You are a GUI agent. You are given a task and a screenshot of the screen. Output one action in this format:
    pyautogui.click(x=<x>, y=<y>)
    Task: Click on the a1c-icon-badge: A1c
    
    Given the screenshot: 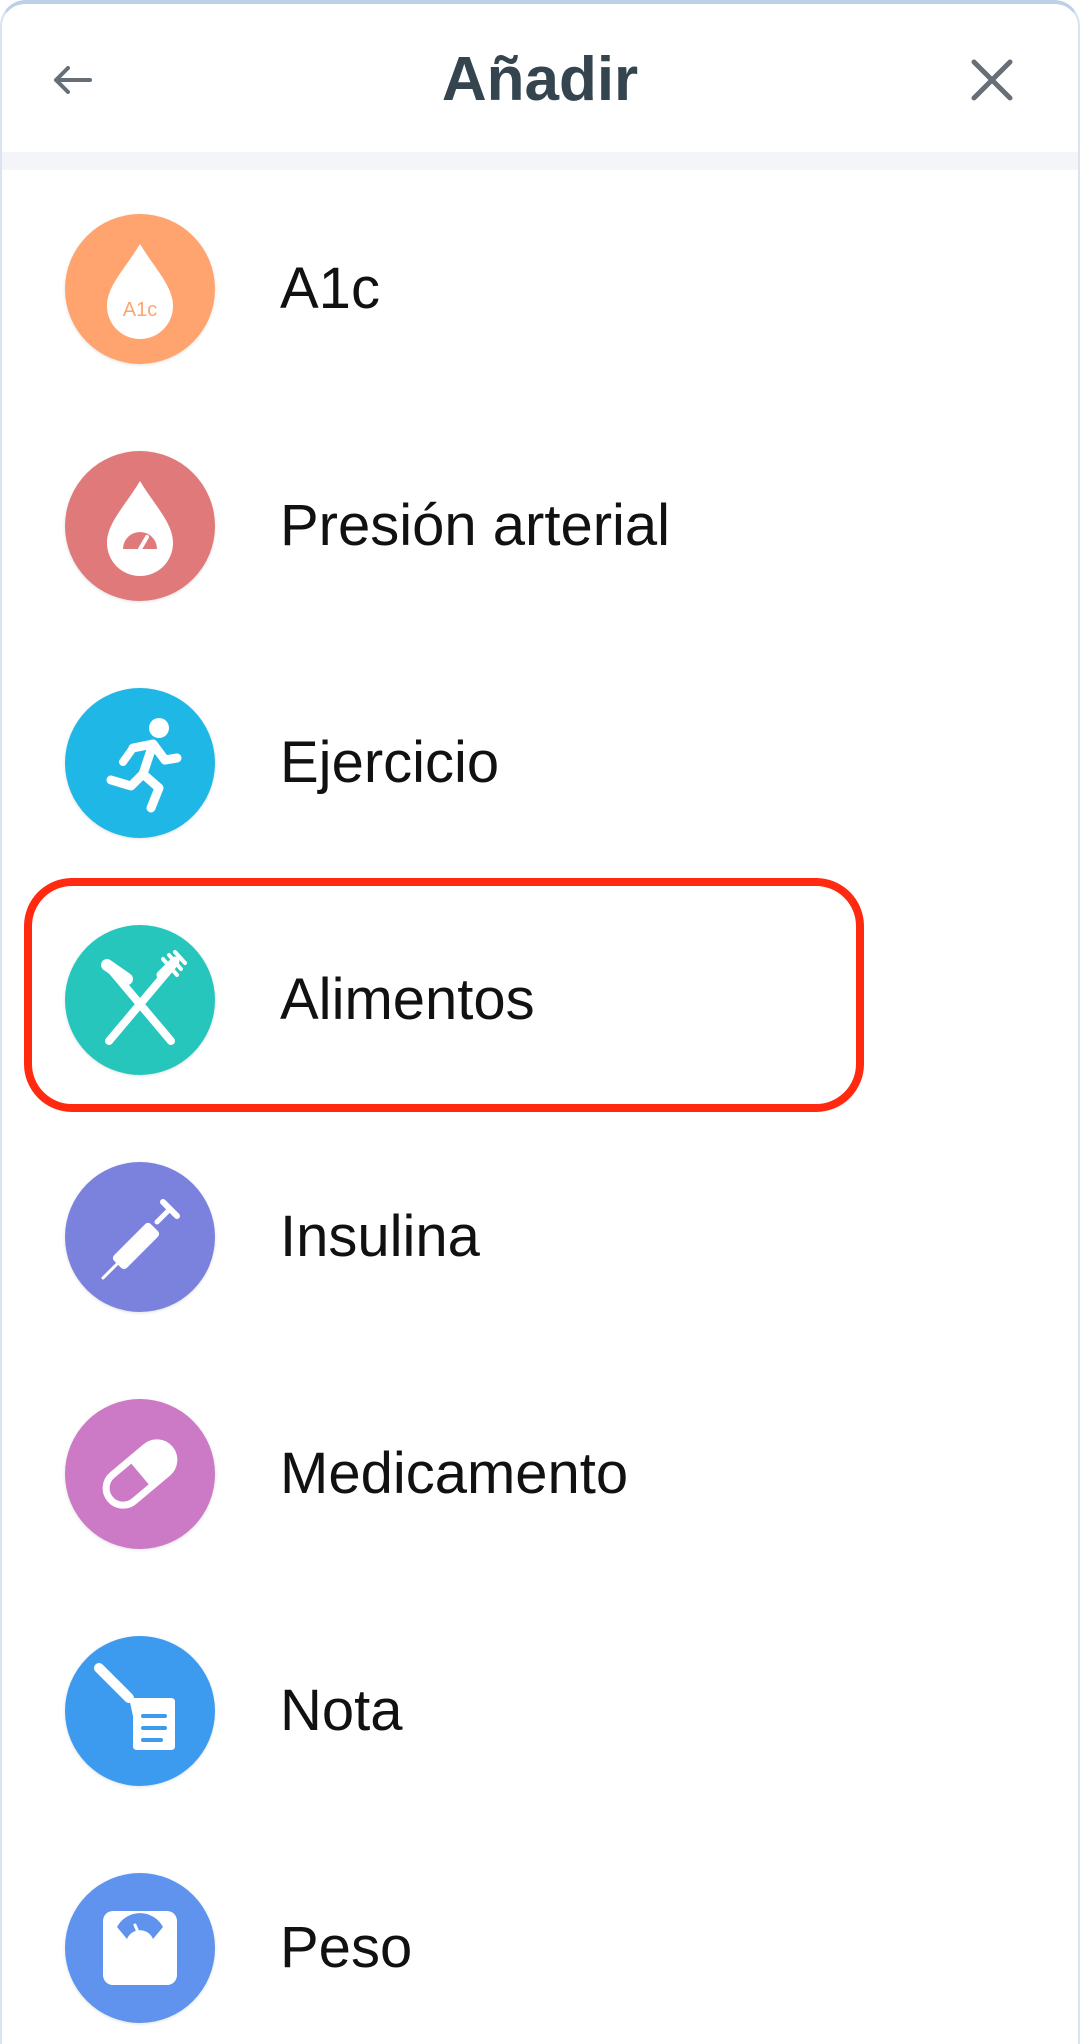 What is the action you would take?
    pyautogui.click(x=140, y=289)
    